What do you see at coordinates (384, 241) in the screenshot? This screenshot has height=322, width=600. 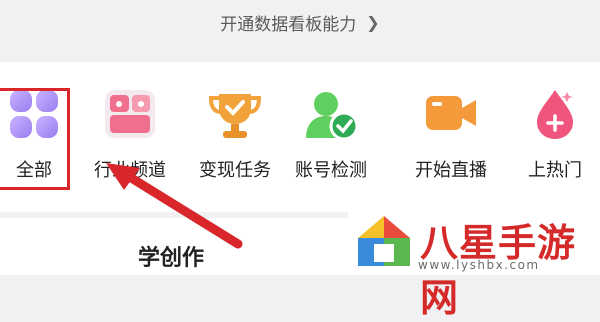 I see `watermark-logo` at bounding box center [384, 241].